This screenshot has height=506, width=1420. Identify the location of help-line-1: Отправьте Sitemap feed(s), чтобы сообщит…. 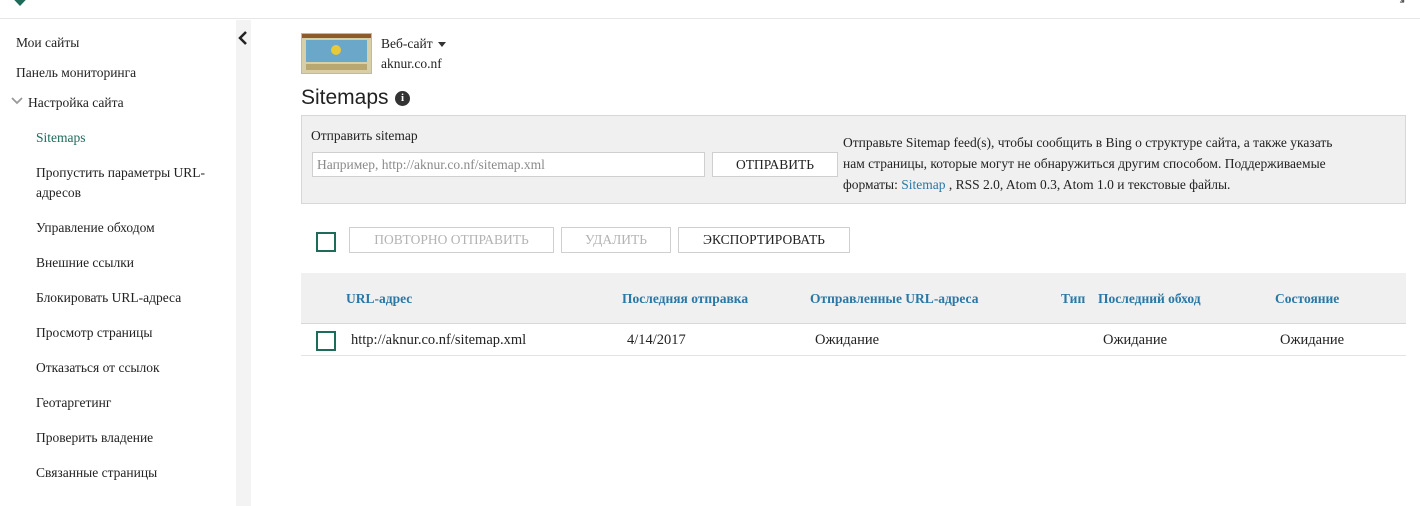
(1088, 142).